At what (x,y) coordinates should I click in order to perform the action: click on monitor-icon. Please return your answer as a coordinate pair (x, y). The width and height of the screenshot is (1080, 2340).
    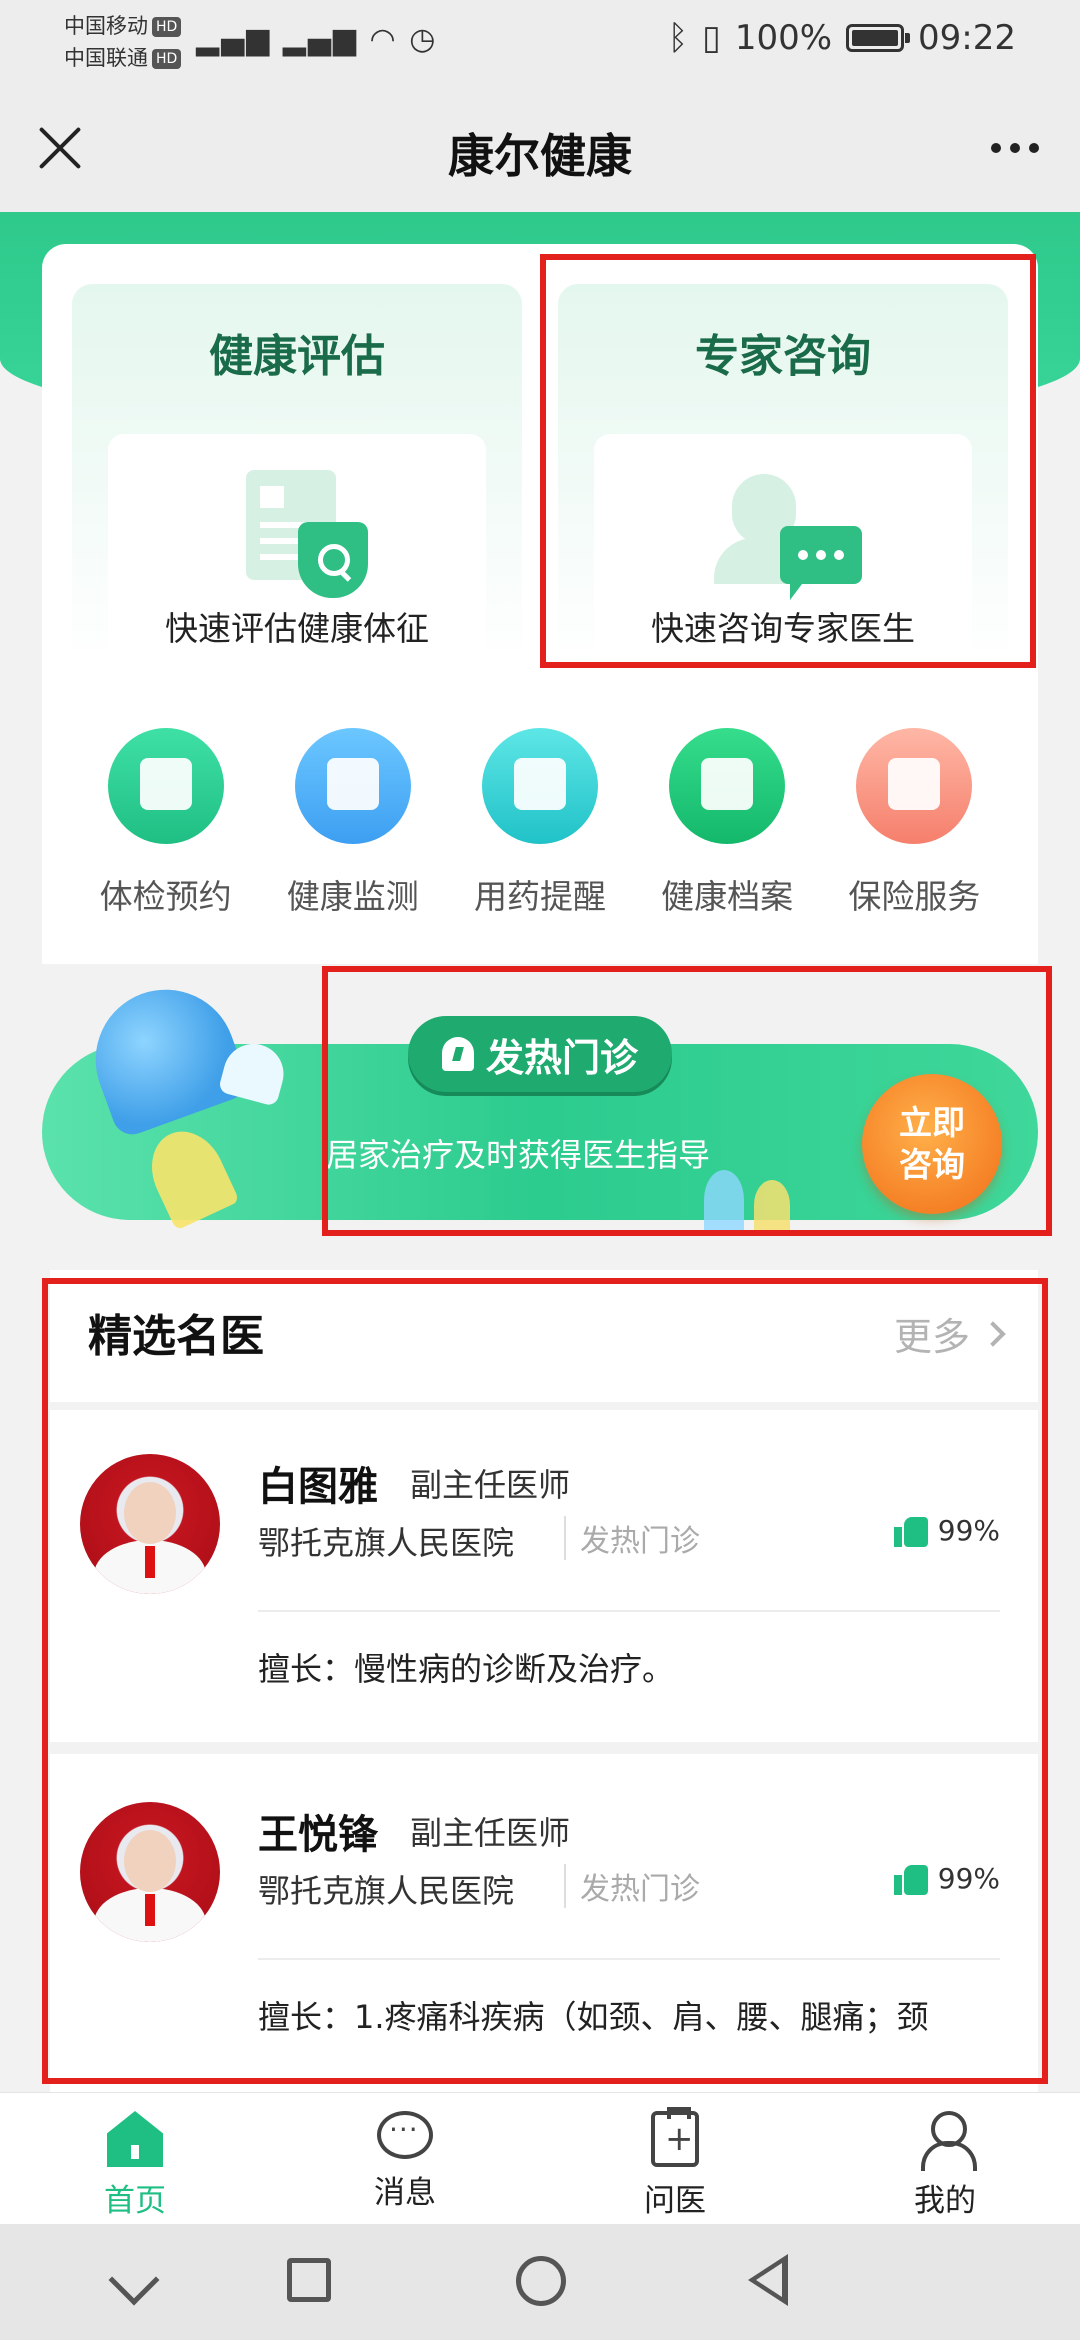
    Looking at the image, I should click on (352, 786).